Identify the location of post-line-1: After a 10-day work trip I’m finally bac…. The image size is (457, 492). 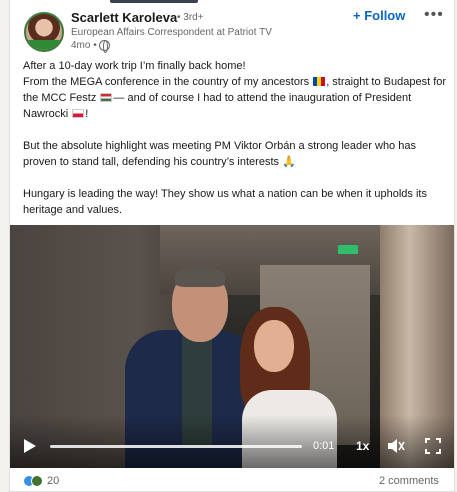
(134, 66).